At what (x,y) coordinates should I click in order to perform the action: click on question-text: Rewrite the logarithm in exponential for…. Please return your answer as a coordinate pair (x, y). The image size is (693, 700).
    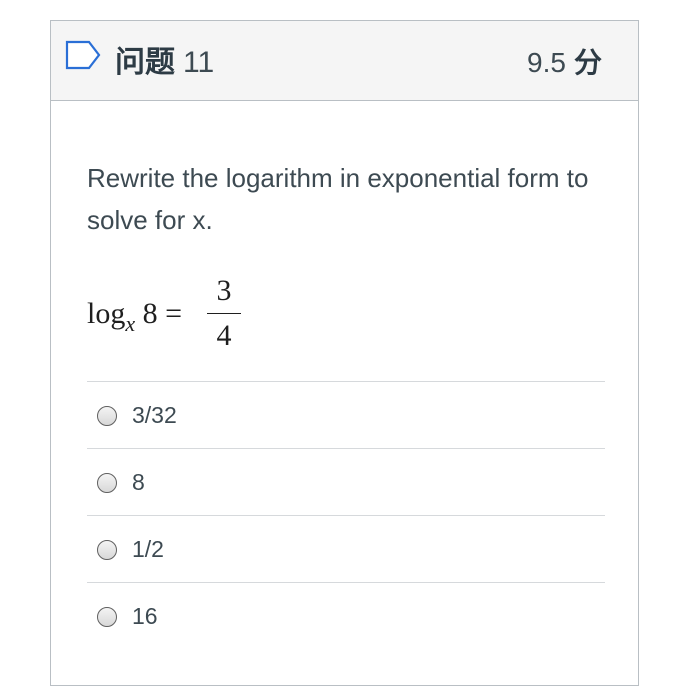
    Looking at the image, I should click on (338, 199).